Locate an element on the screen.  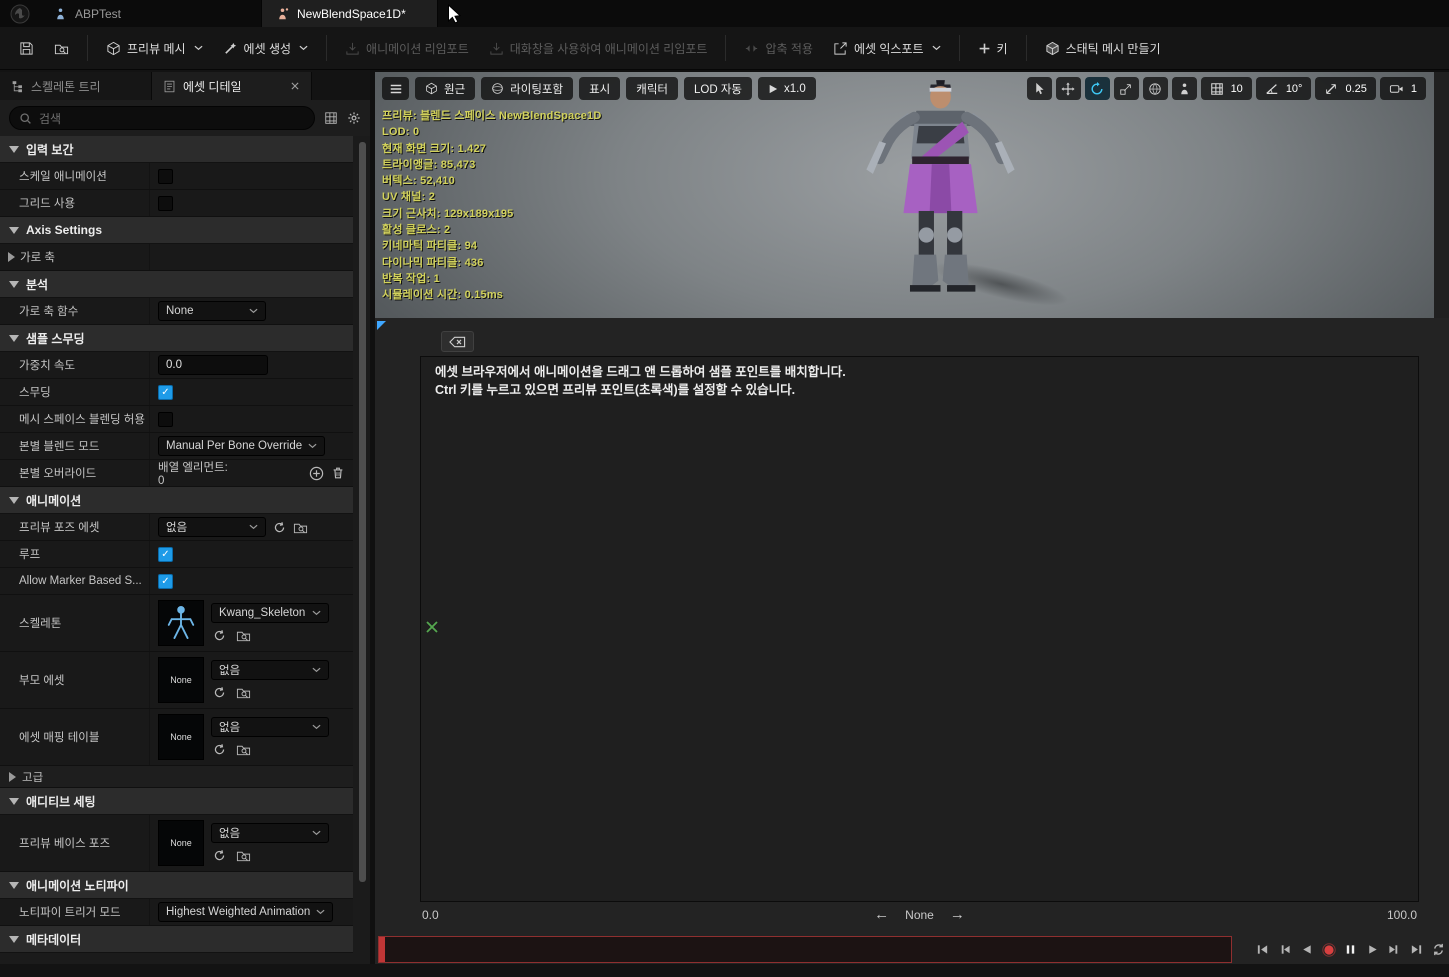
go-to-end-button is located at coordinates (1416, 949).